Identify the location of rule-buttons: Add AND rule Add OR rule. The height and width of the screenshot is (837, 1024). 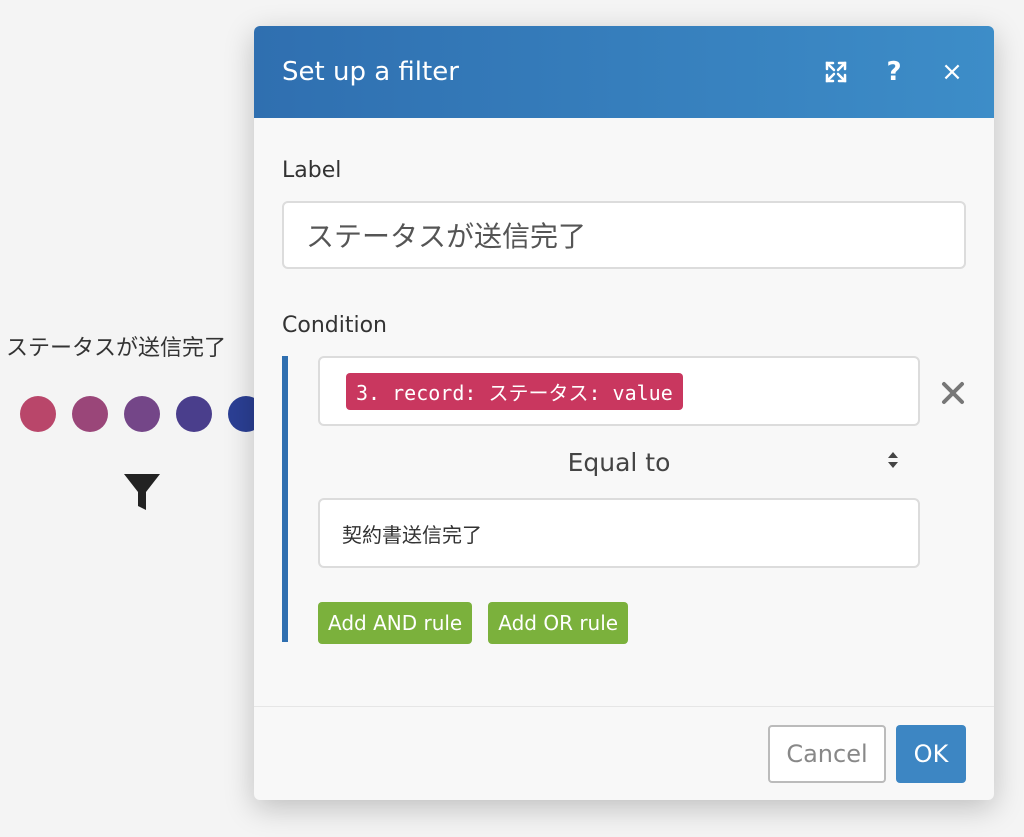
(642, 623).